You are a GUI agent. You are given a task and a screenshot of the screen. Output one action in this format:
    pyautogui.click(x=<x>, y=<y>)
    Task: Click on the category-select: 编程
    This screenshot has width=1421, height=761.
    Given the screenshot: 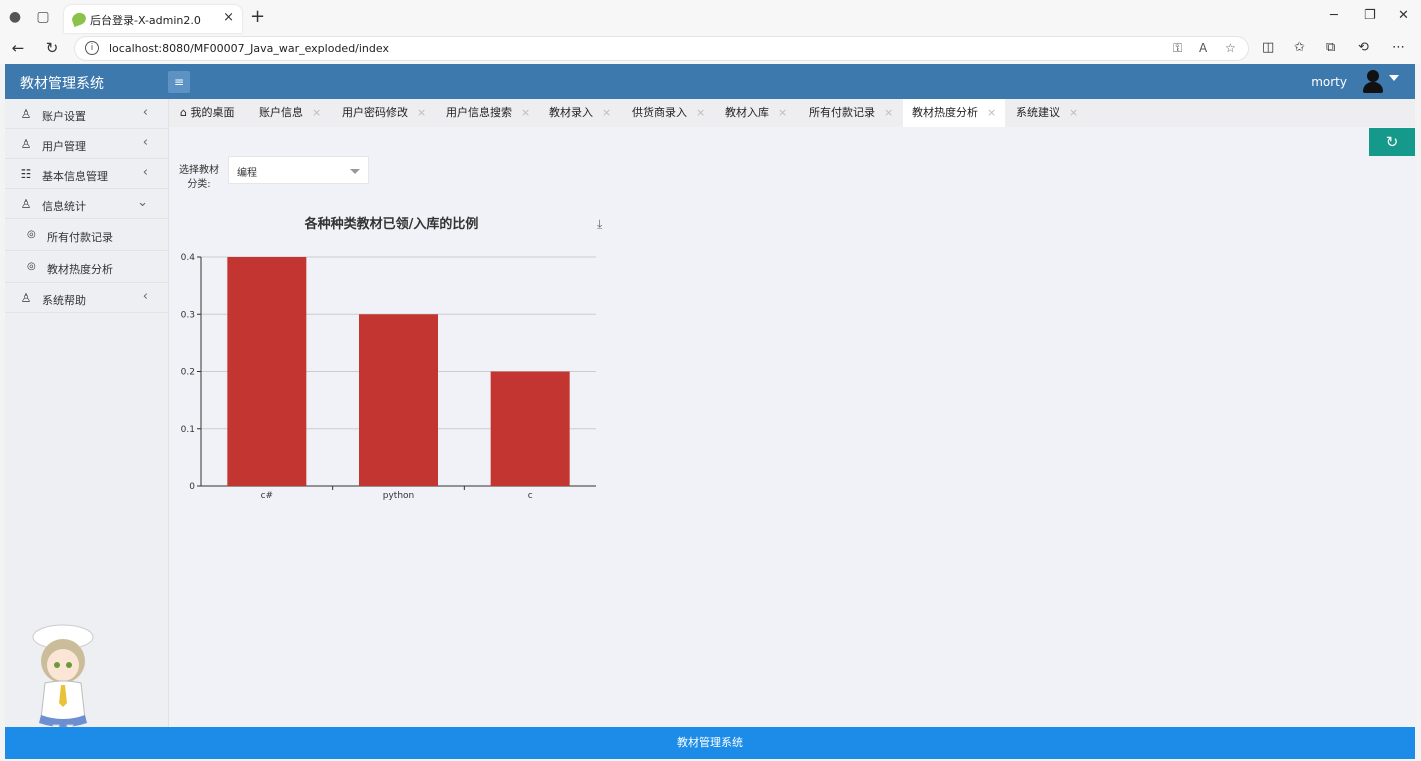 What is the action you would take?
    pyautogui.click(x=298, y=170)
    